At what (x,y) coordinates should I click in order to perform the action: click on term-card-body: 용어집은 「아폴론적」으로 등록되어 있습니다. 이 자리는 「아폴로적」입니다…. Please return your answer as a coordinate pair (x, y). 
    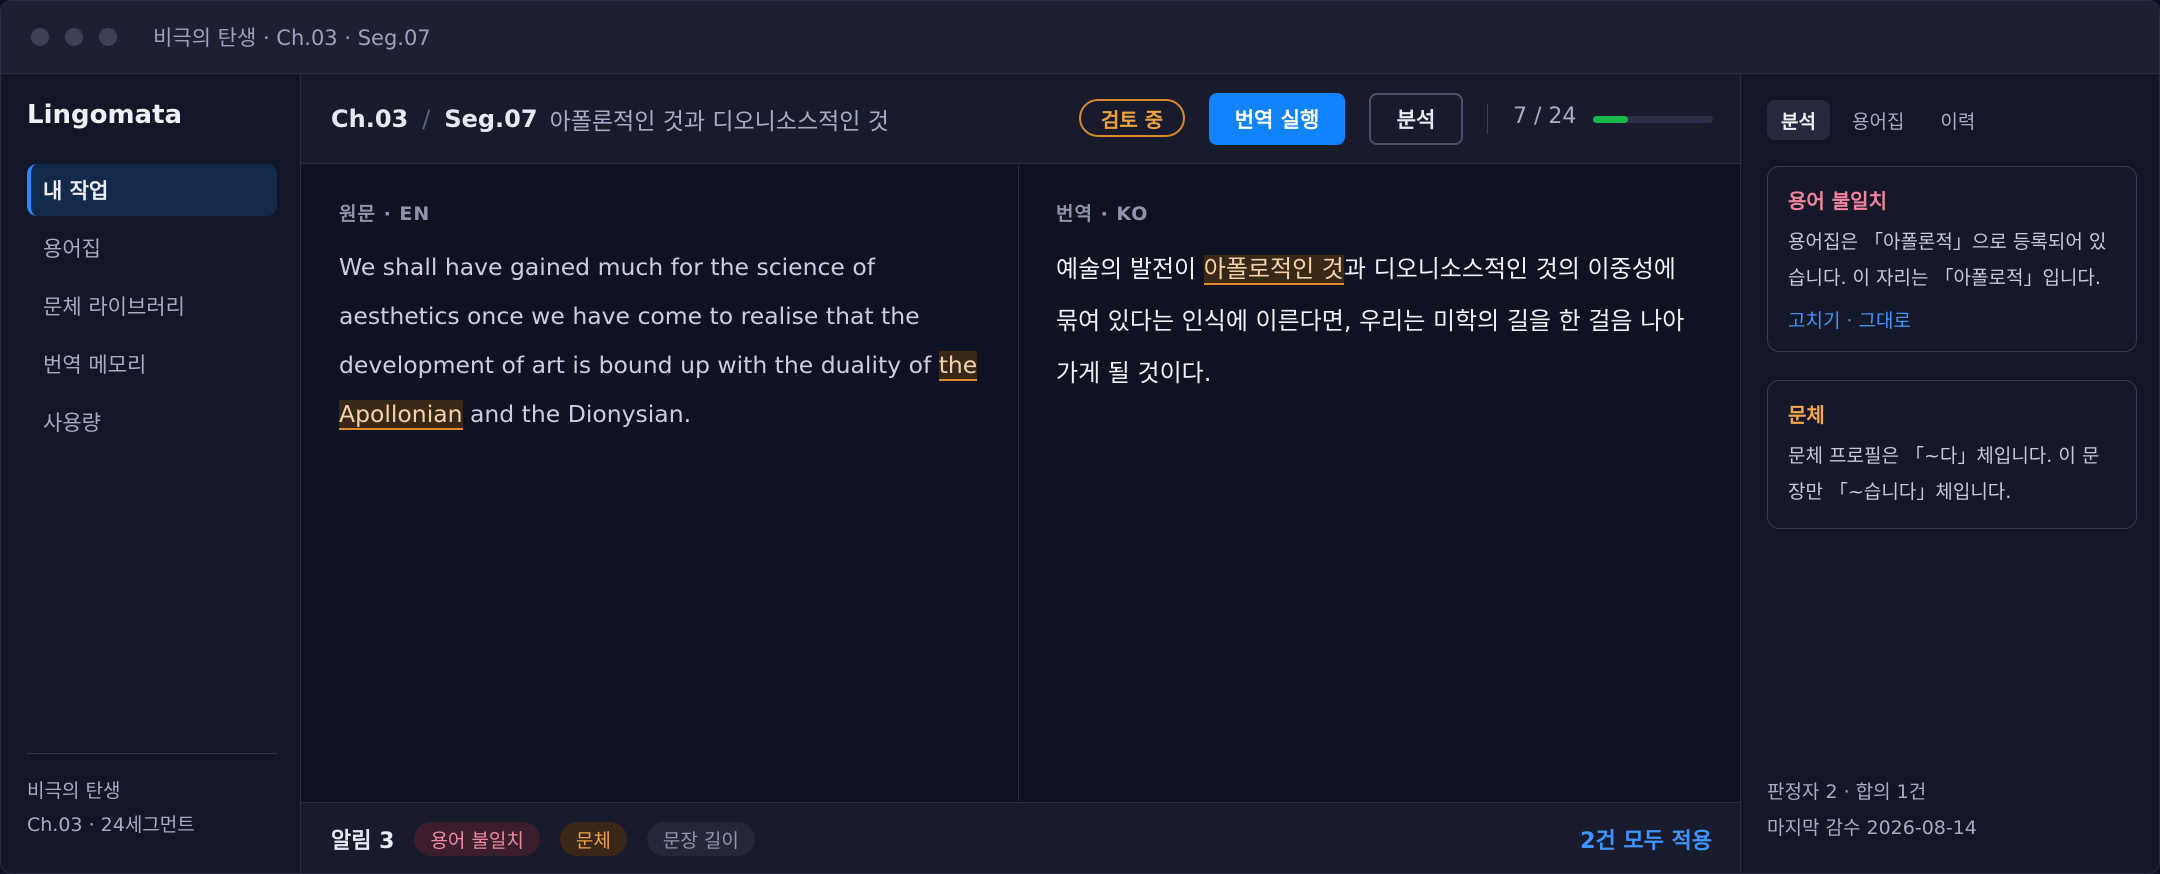
    Looking at the image, I should click on (1947, 260).